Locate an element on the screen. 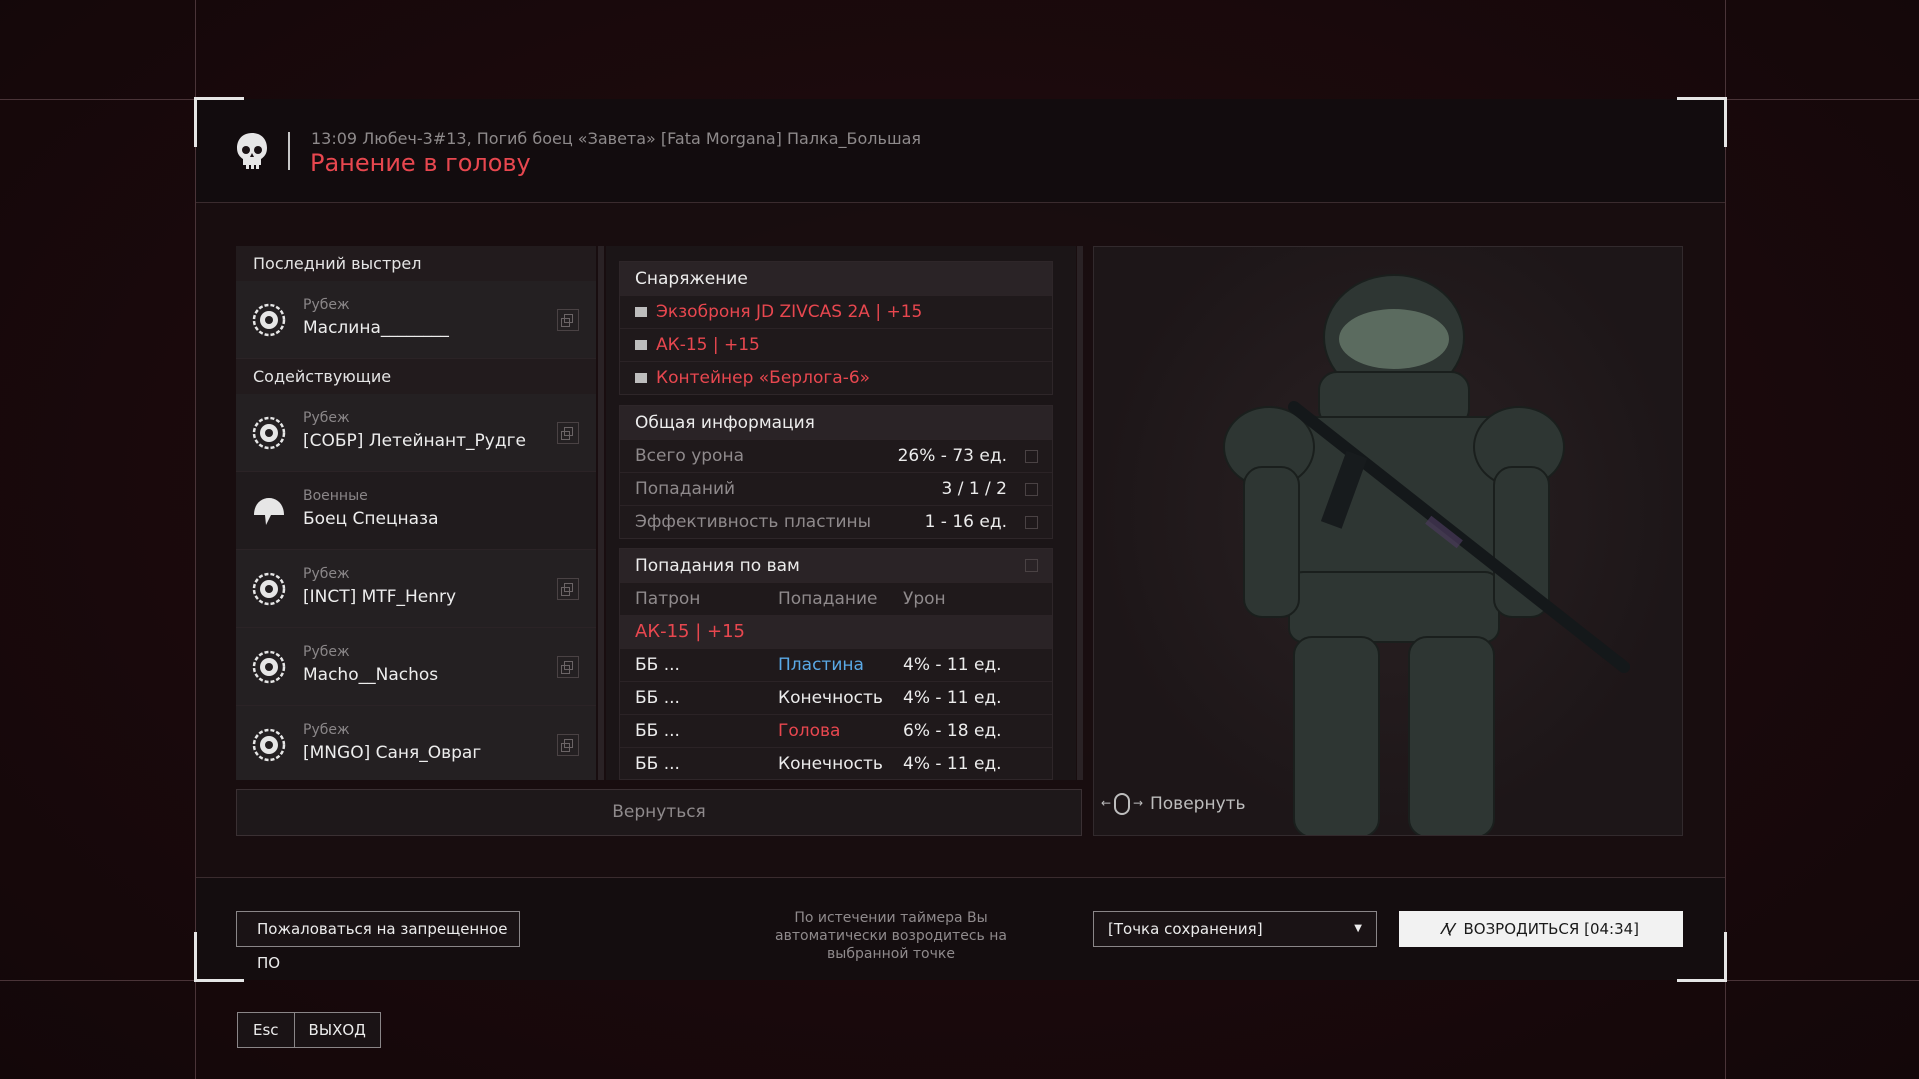 The image size is (1919, 1079). spawn-point-select: [Точка сохранения] ▼ is located at coordinates (1235, 929).